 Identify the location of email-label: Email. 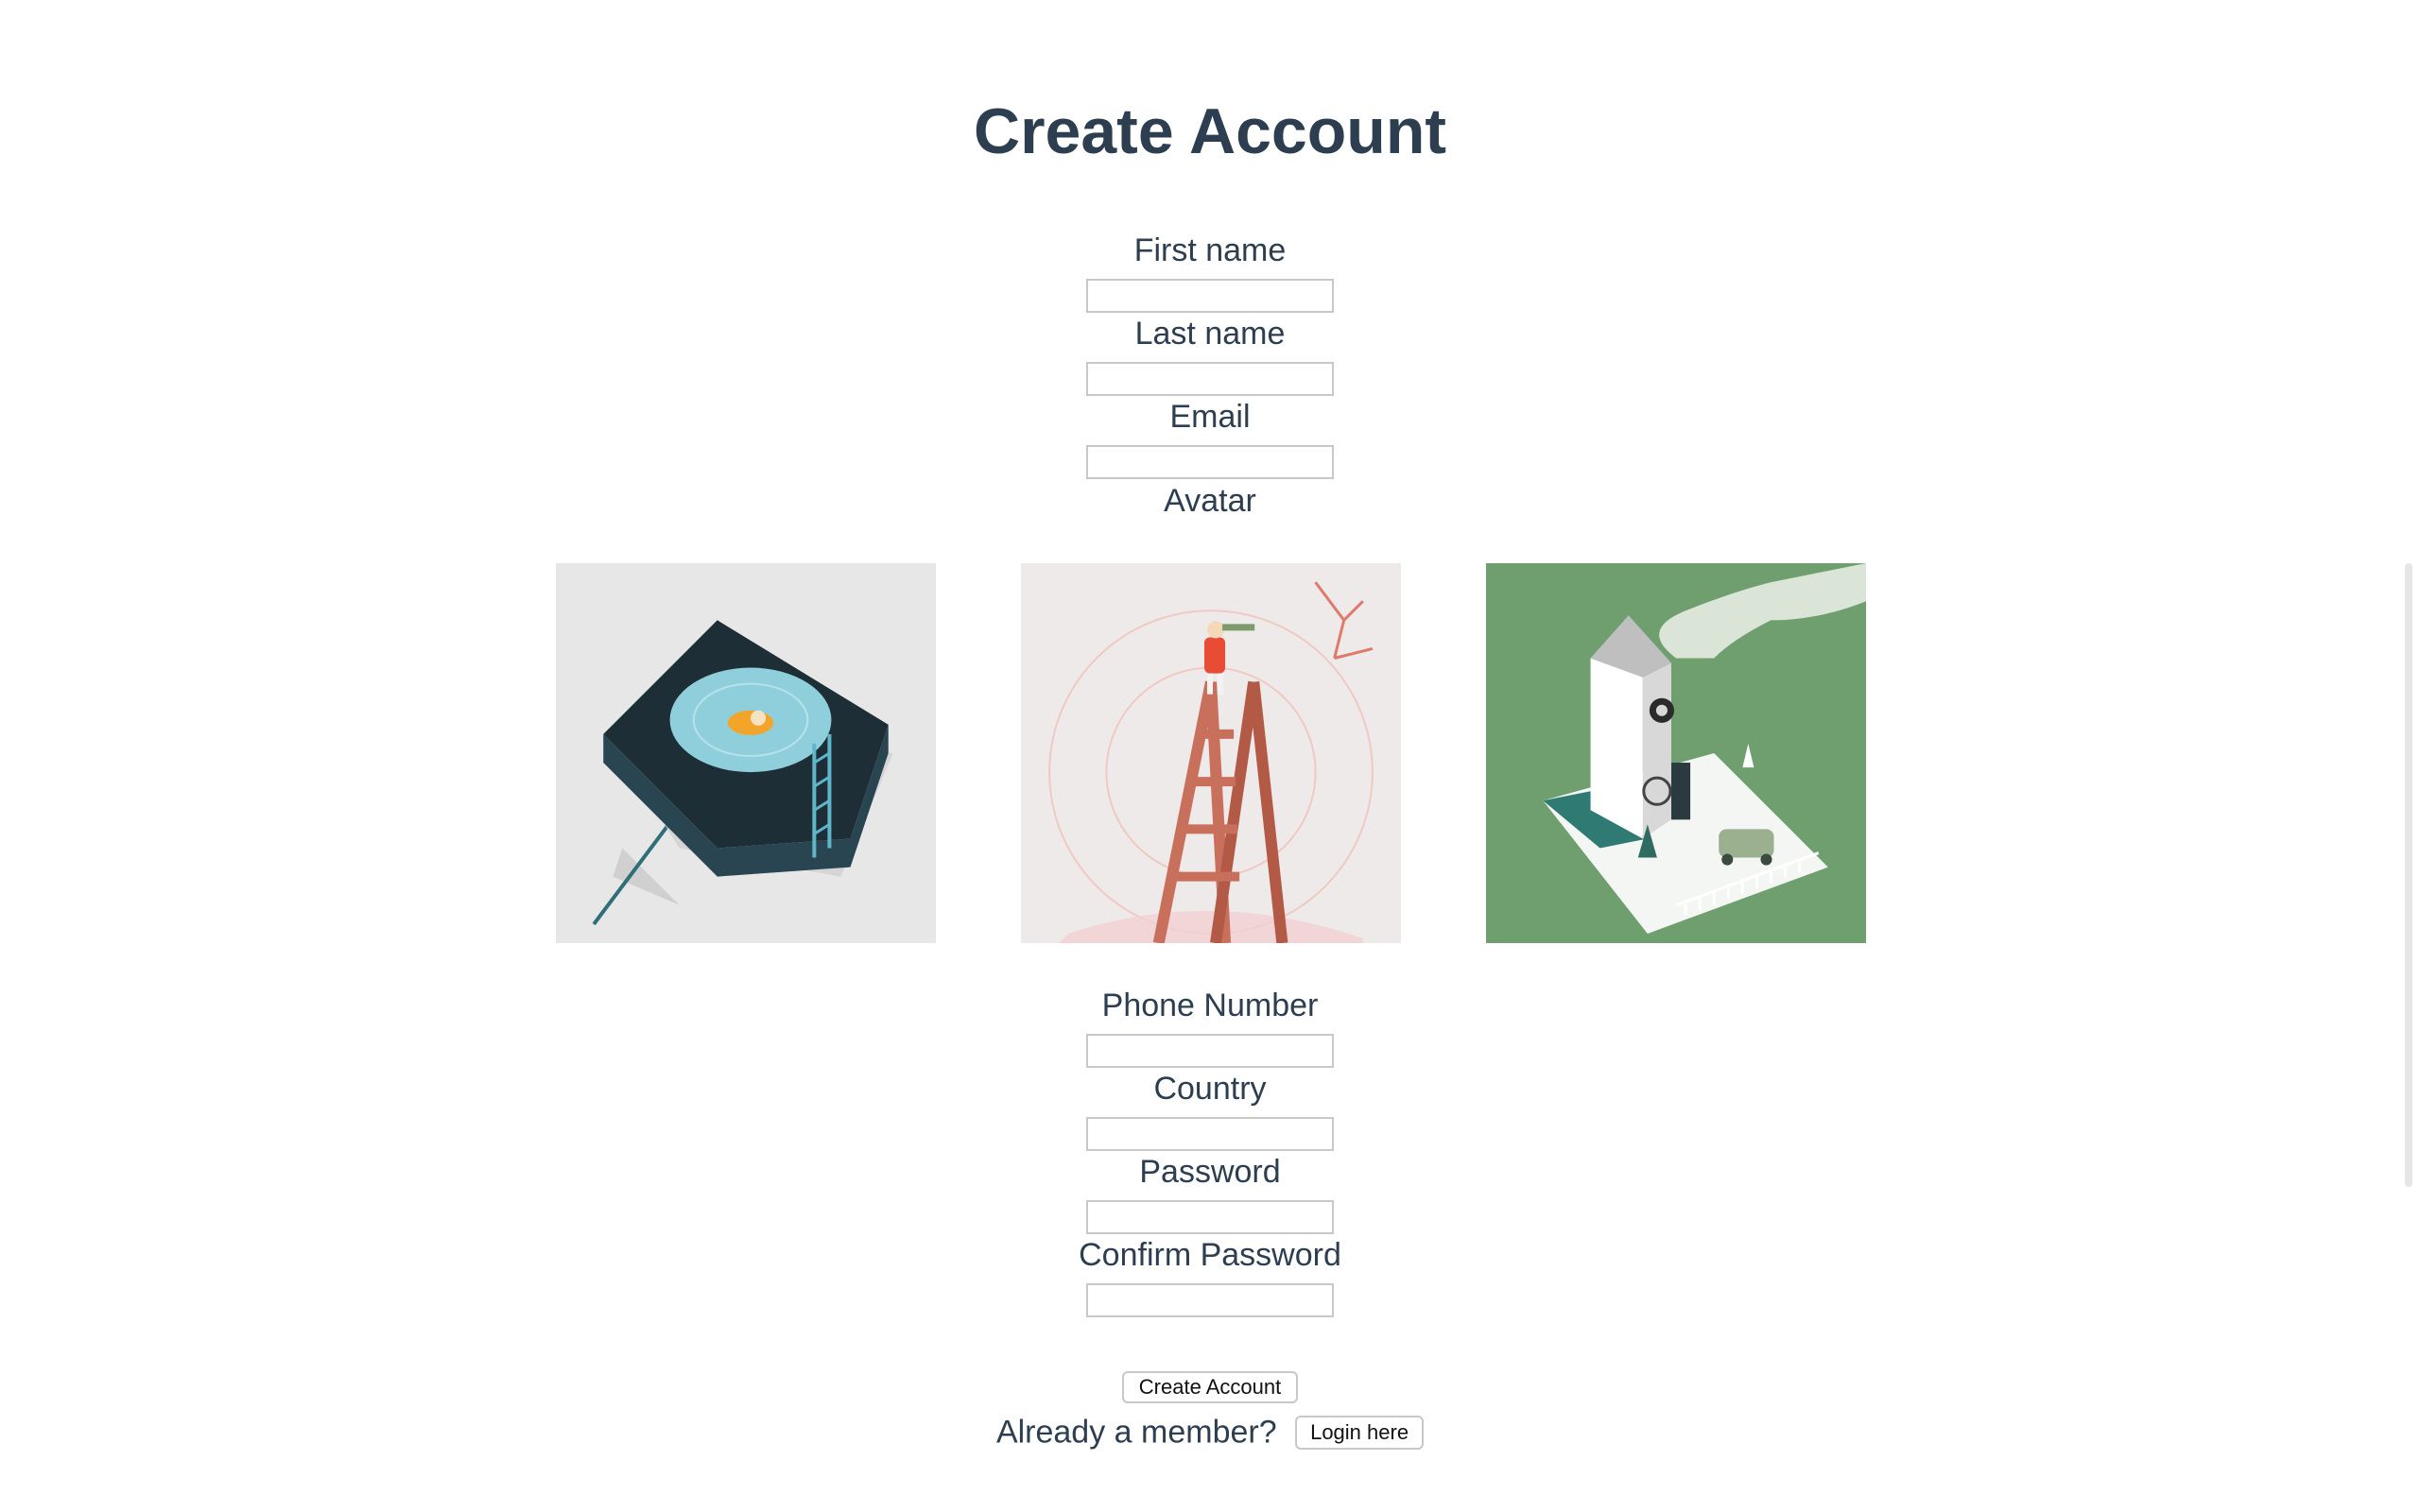
(1210, 417).